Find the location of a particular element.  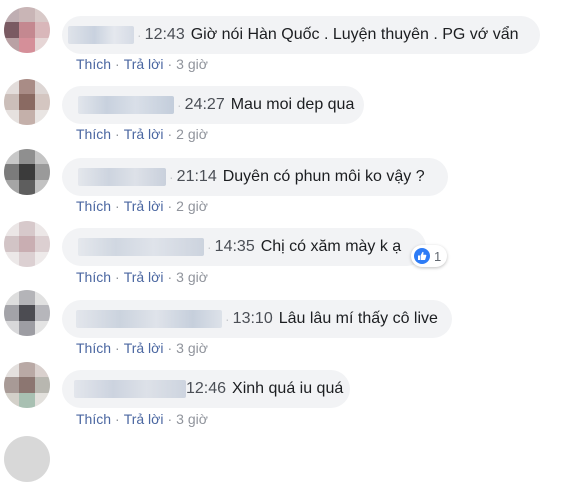

comment-text: Mau moi dep qua is located at coordinates (292, 104).